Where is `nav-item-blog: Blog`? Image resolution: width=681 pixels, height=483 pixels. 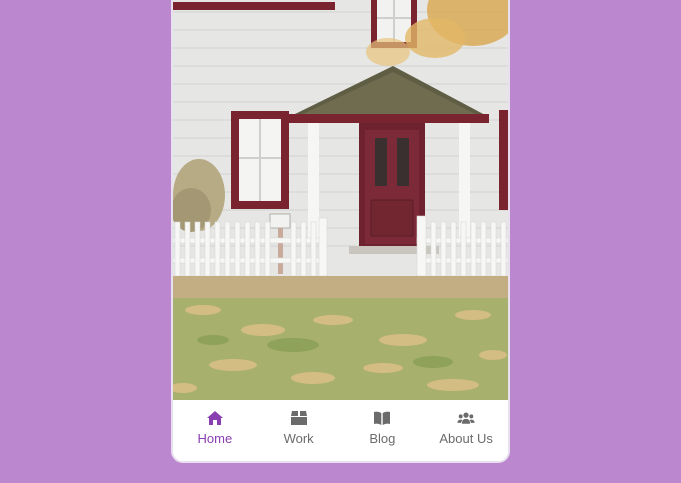 nav-item-blog: Blog is located at coordinates (383, 423).